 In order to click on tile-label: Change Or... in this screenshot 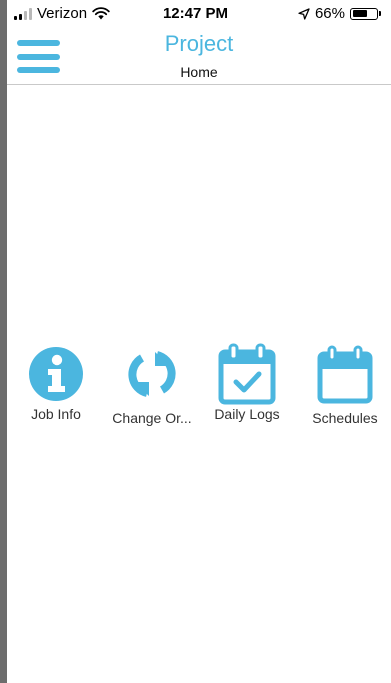, I will do `click(152, 418)`.